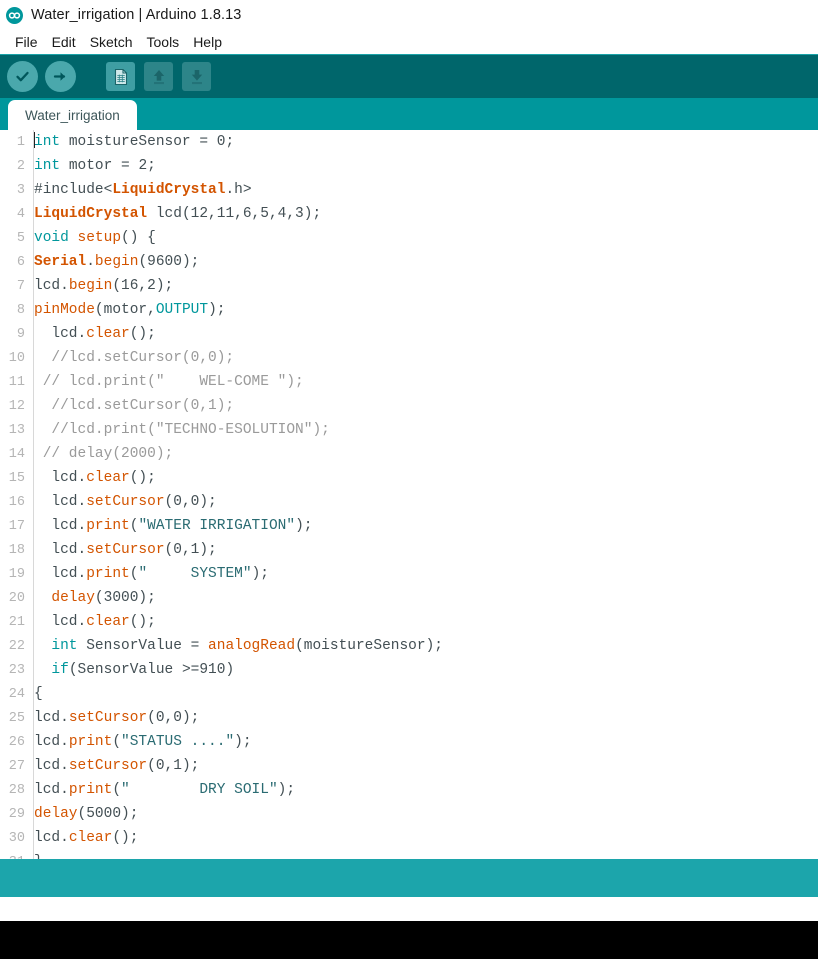 This screenshot has width=818, height=959. What do you see at coordinates (163, 42) in the screenshot?
I see `menu-tools: Tools` at bounding box center [163, 42].